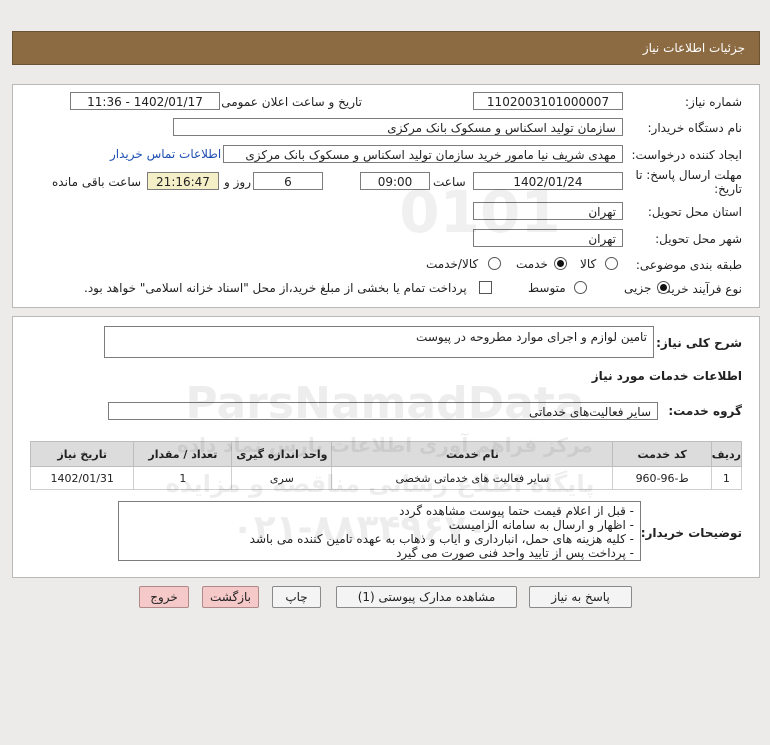  I want to click on remaining-days-field: 6, so click(288, 181).